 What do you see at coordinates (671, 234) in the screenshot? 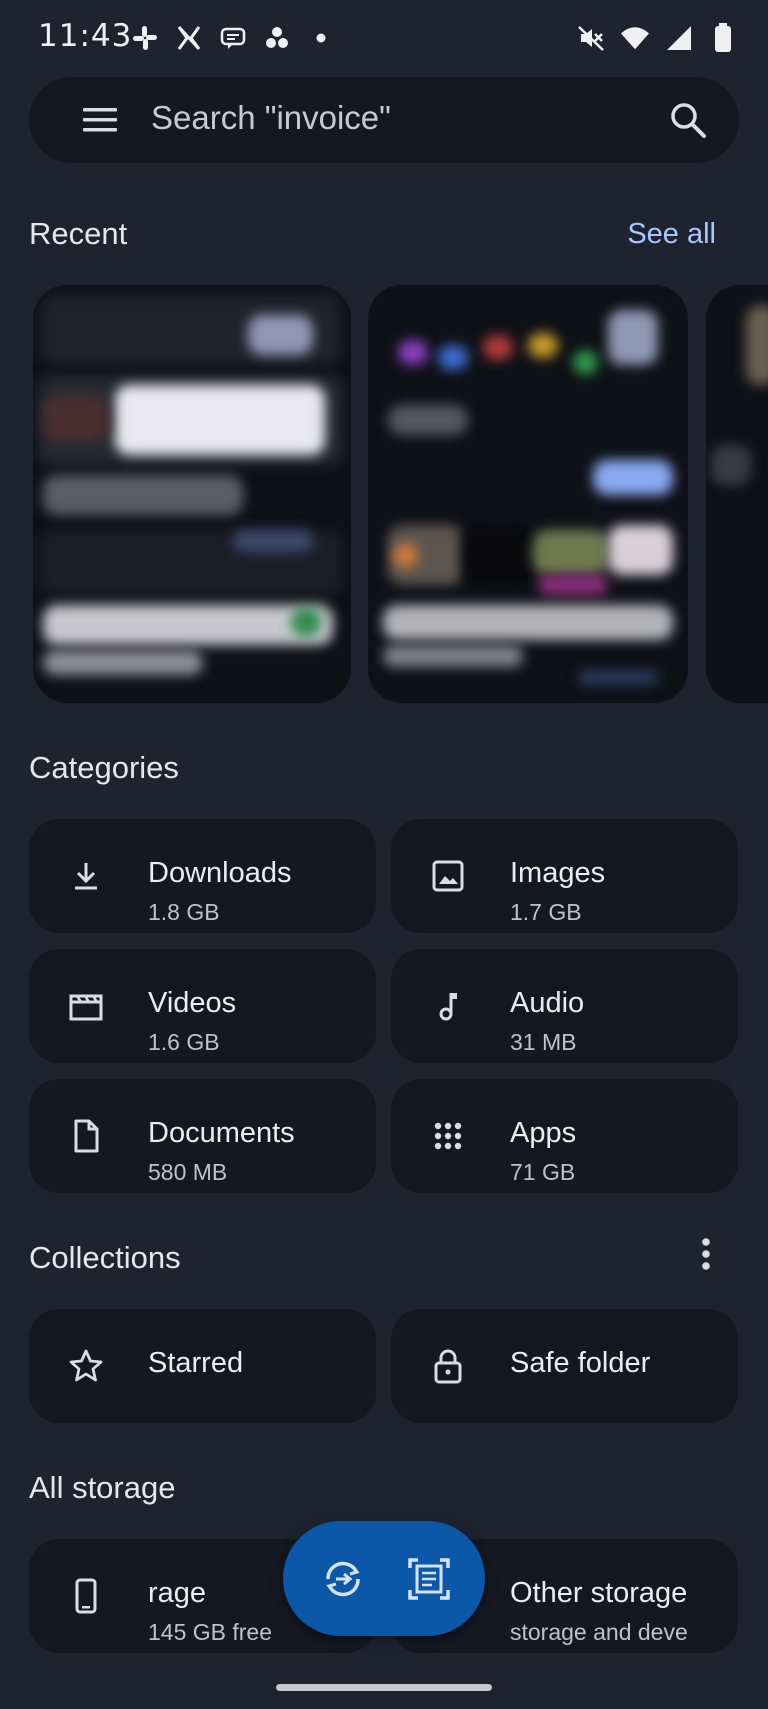
I see `see-all-link: See all` at bounding box center [671, 234].